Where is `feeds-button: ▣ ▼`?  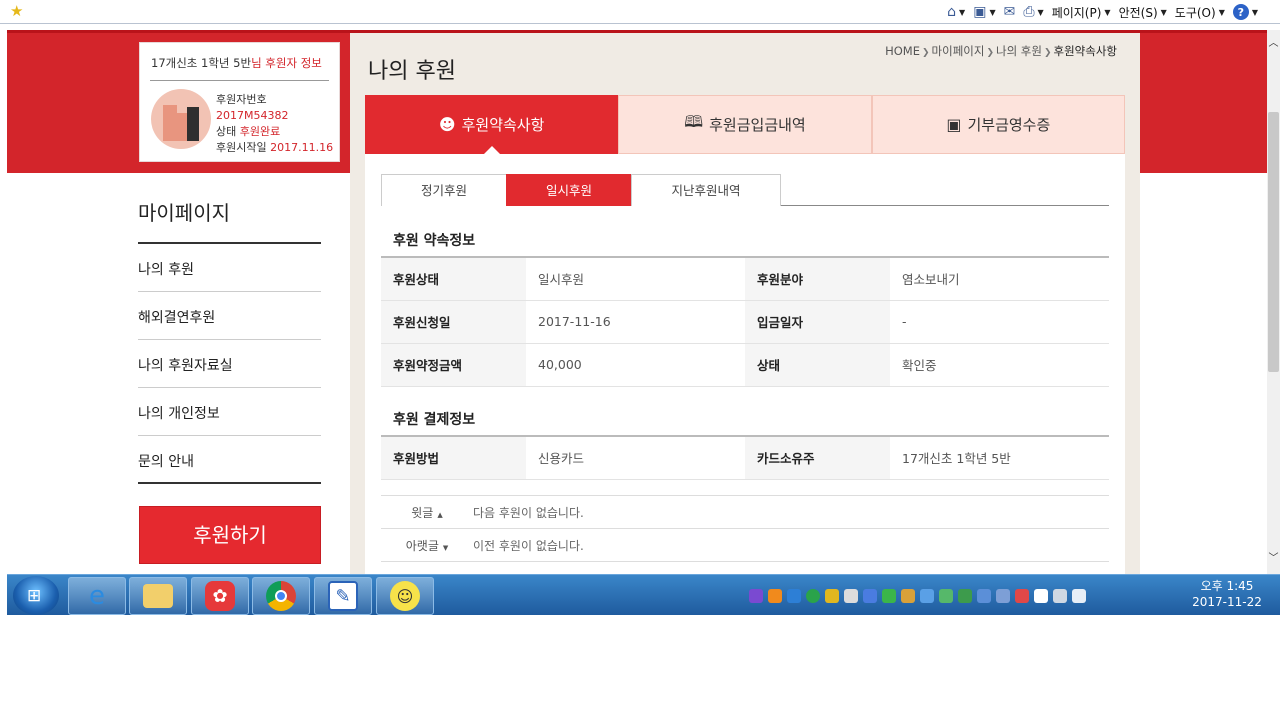 feeds-button: ▣ ▼ is located at coordinates (984, 12).